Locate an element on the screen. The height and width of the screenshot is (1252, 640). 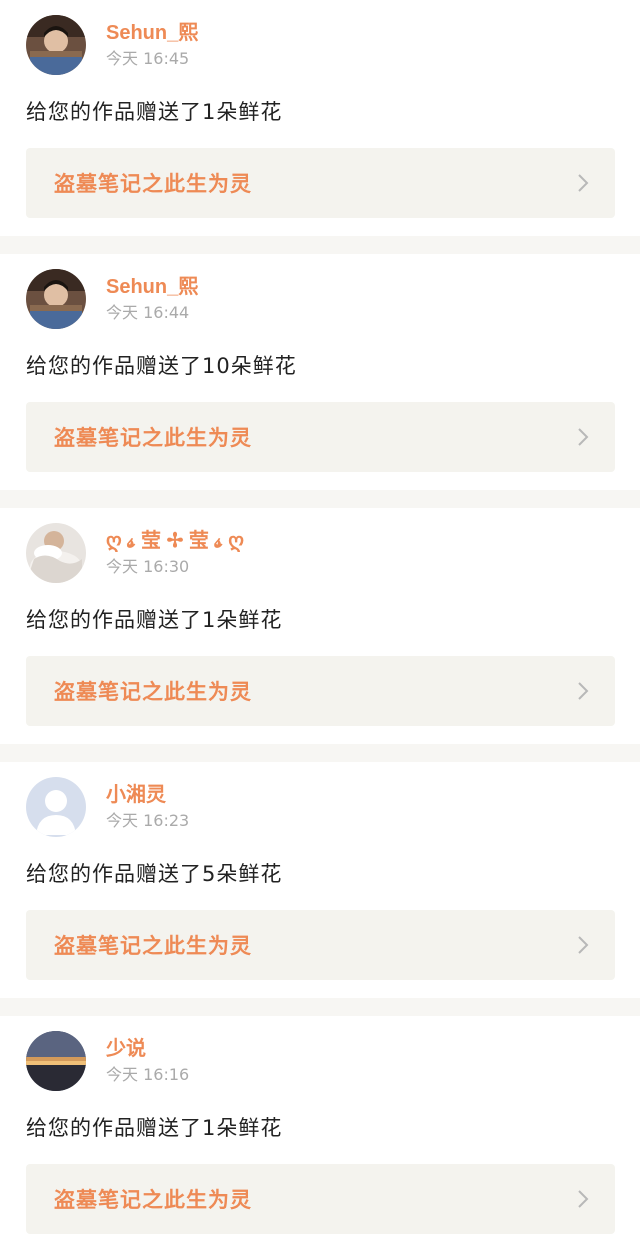
user-meta: Sehun_熙 今天 16:44 is located at coordinates (152, 299).